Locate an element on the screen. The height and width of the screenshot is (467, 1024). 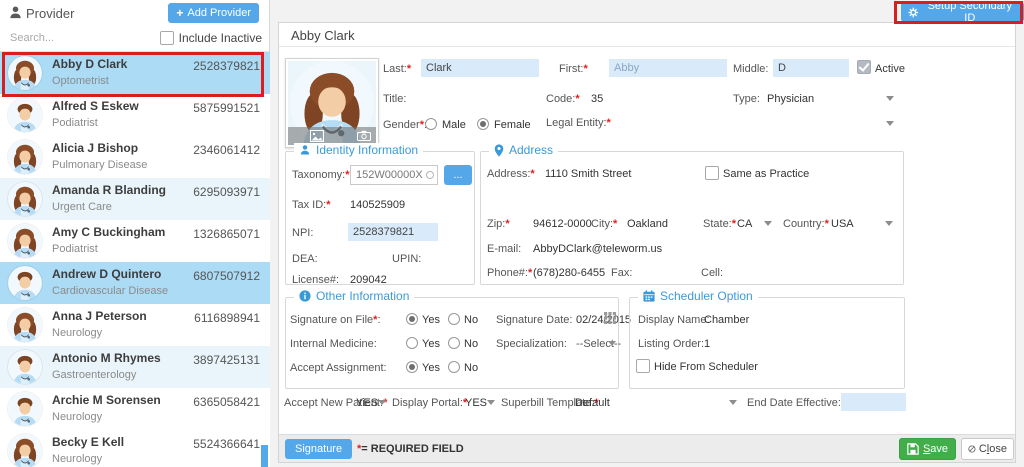
provider-phone: 2528379821 is located at coordinates (226, 66).